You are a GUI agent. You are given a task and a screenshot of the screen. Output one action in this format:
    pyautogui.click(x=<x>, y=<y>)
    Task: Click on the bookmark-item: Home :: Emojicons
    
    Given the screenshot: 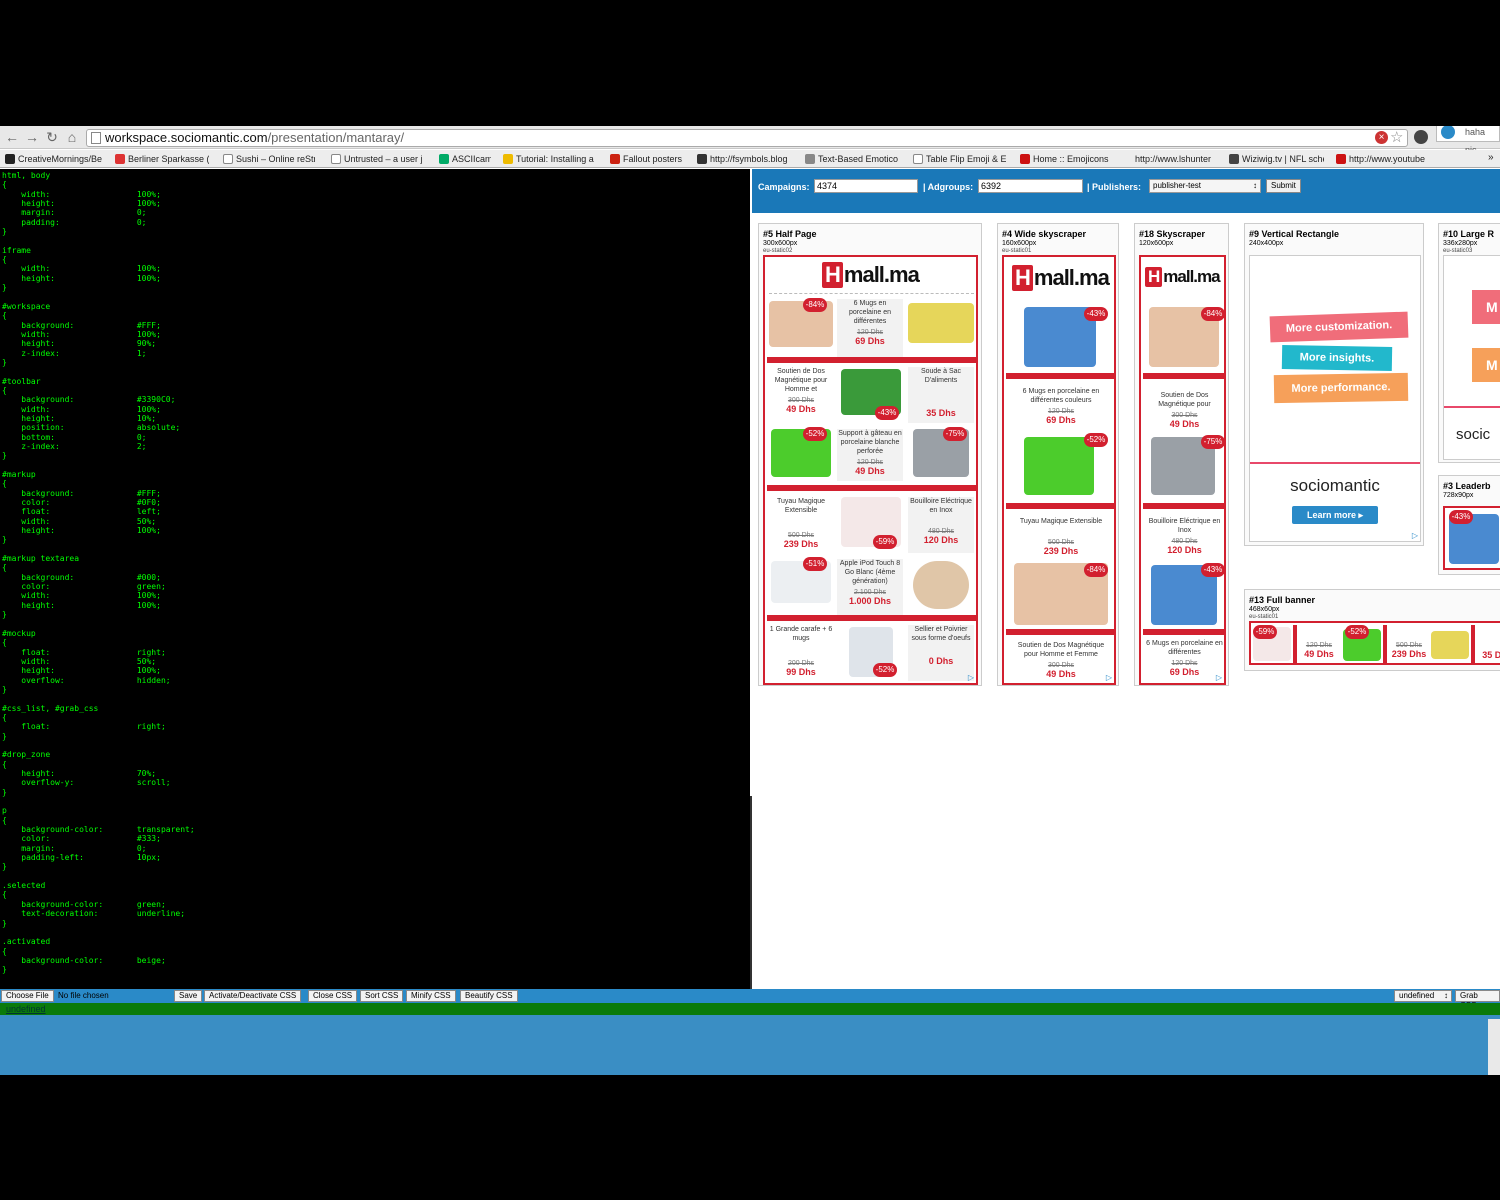 What is the action you would take?
    pyautogui.click(x=1066, y=159)
    